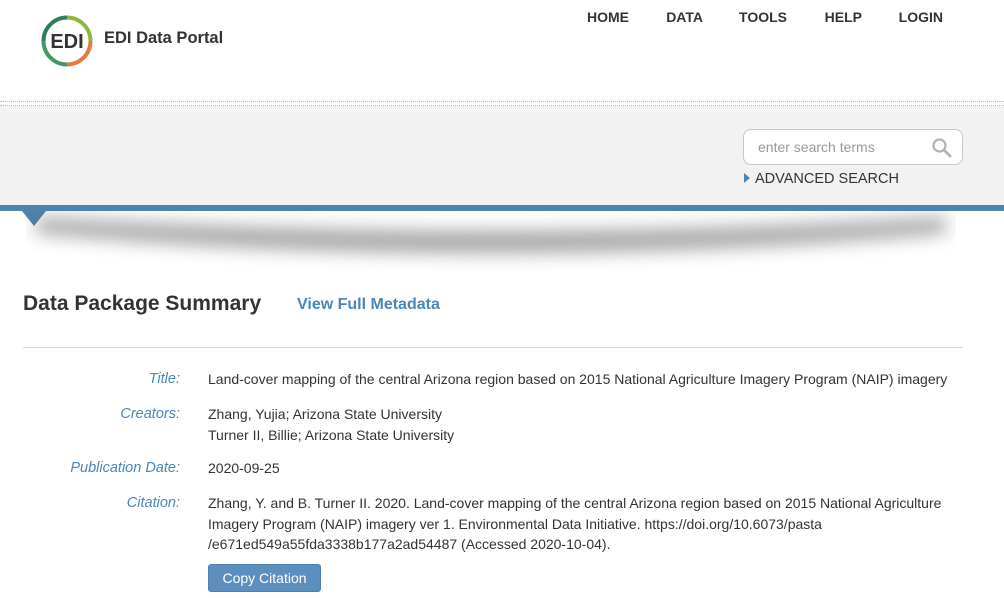 The width and height of the screenshot is (1004, 598). What do you see at coordinates (921, 17) in the screenshot?
I see `nav-login: LOGIN` at bounding box center [921, 17].